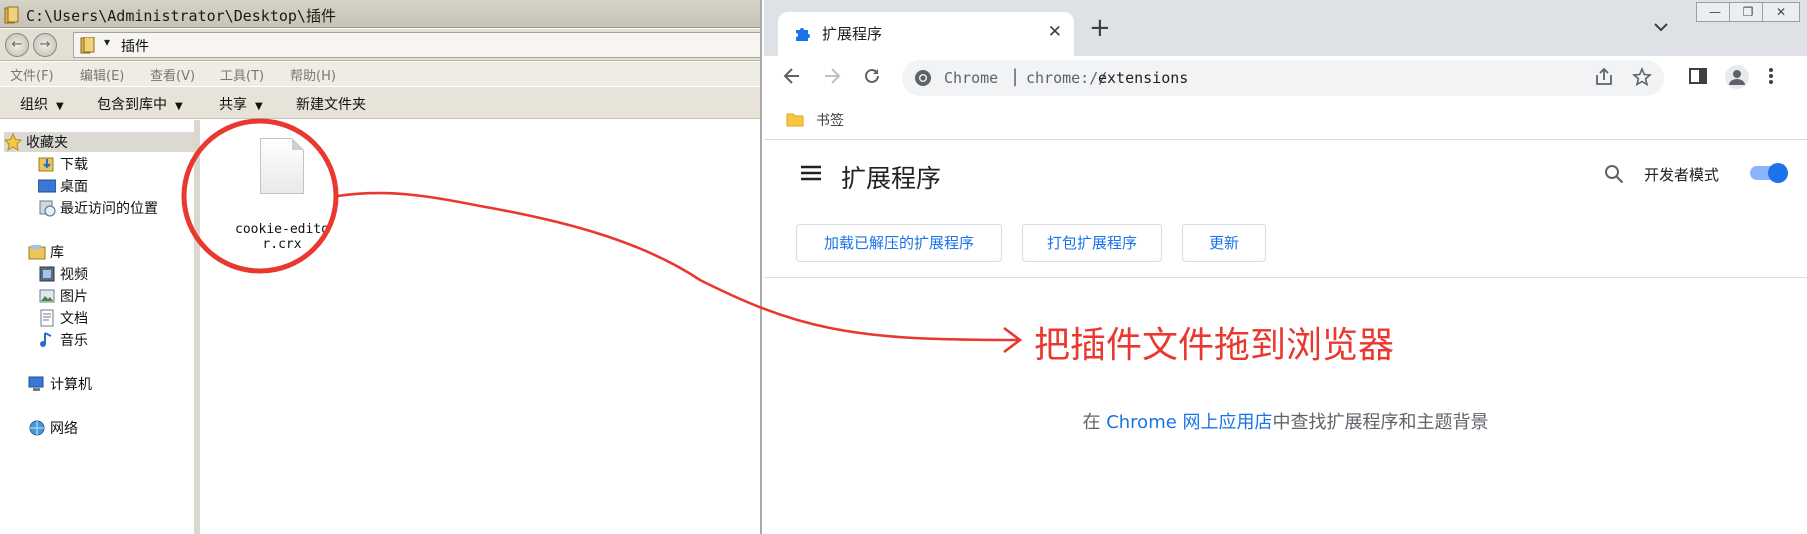  What do you see at coordinates (132, 105) in the screenshot?
I see `include-in-library-label: 包含到库中` at bounding box center [132, 105].